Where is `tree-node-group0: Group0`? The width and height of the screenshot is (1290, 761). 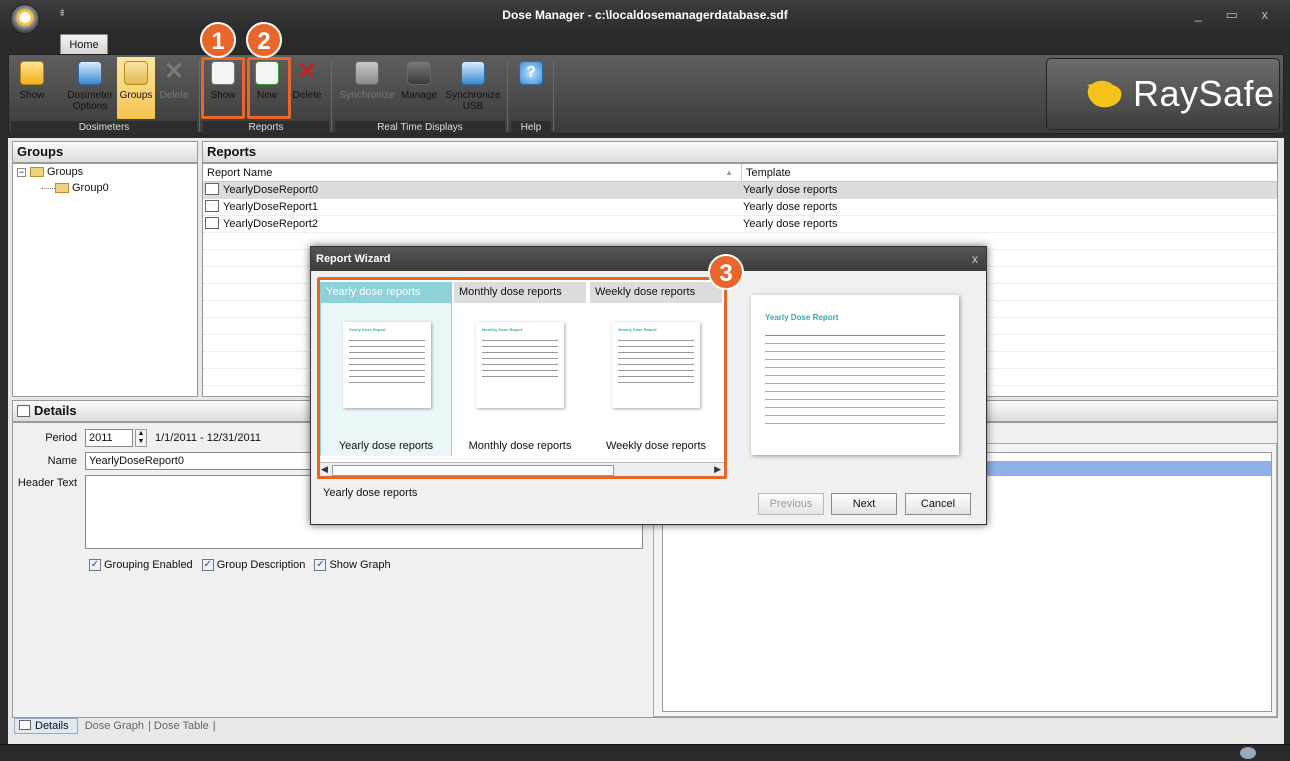 tree-node-group0: Group0 is located at coordinates (75, 188).